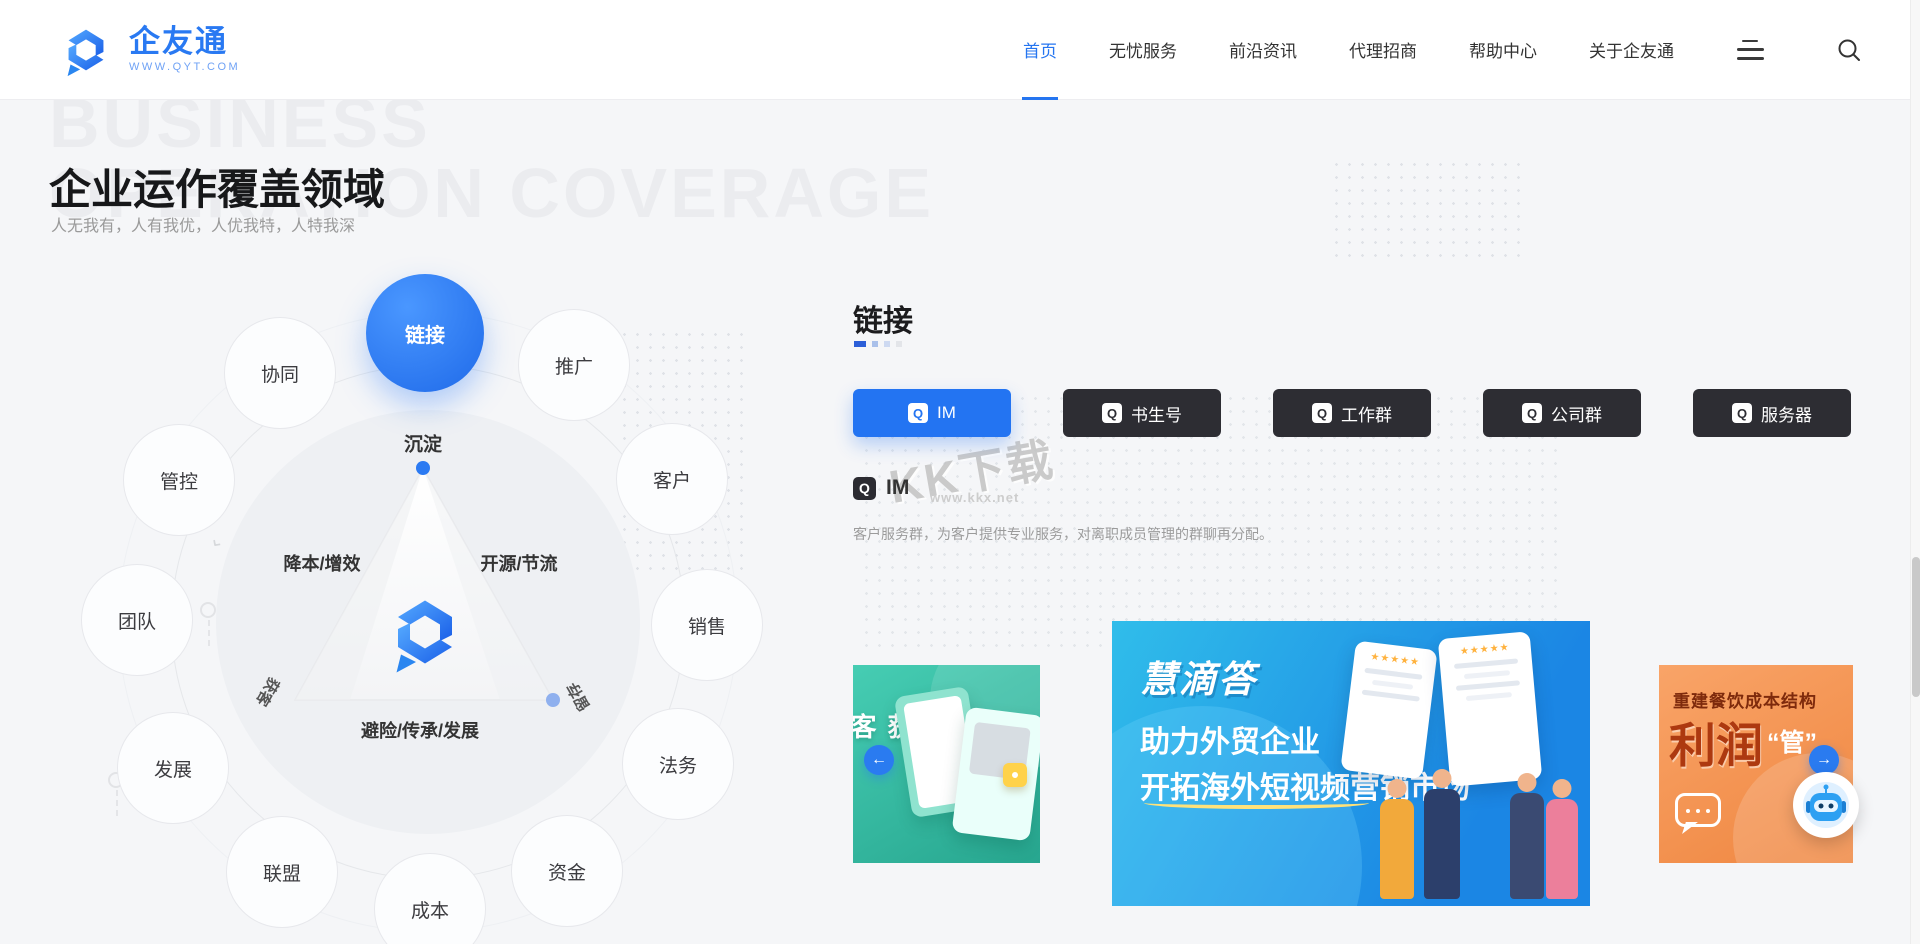 This screenshot has height=944, width=1920. I want to click on triangle-label-right-edge: 开源/节流, so click(519, 564).